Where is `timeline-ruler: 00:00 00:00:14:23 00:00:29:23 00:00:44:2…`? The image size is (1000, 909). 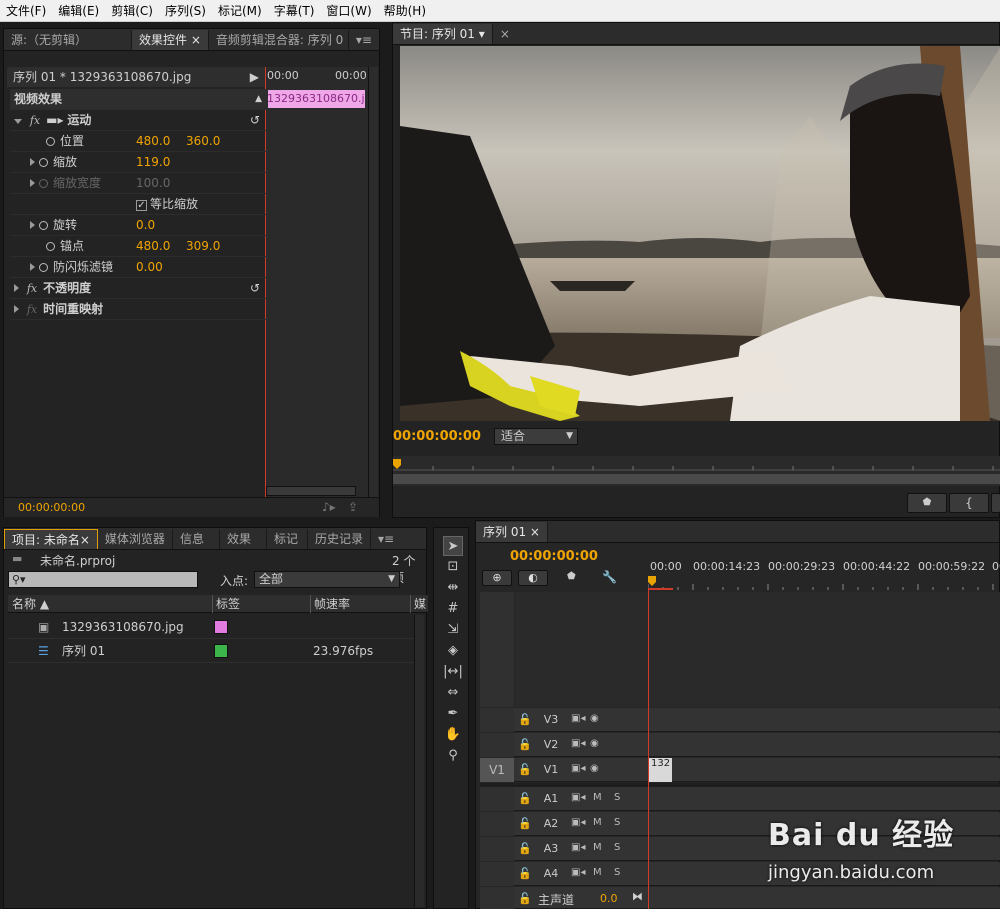
timeline-ruler: 00:00 00:00:14:23 00:00:29:23 00:00:44:2… is located at coordinates (824, 574).